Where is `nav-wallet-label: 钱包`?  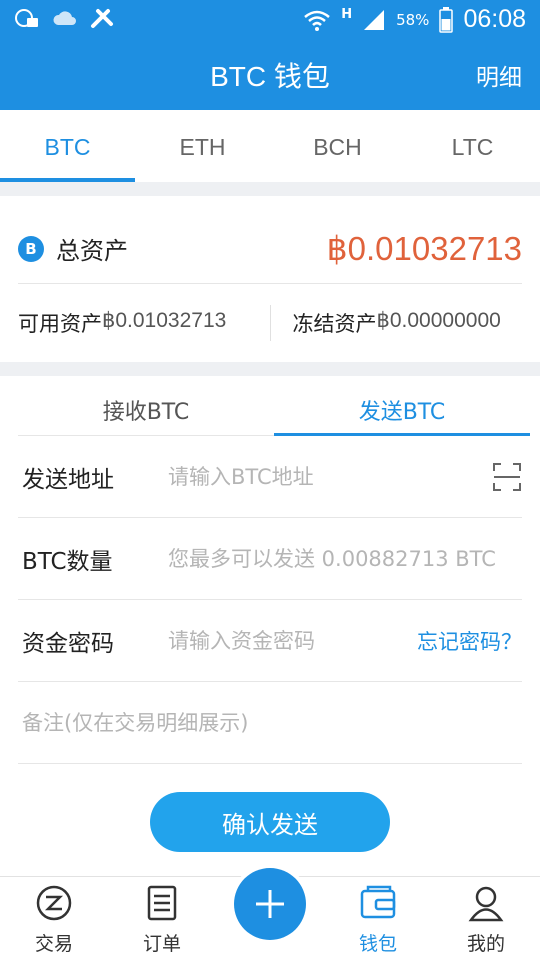 nav-wallet-label: 钱包 is located at coordinates (377, 944).